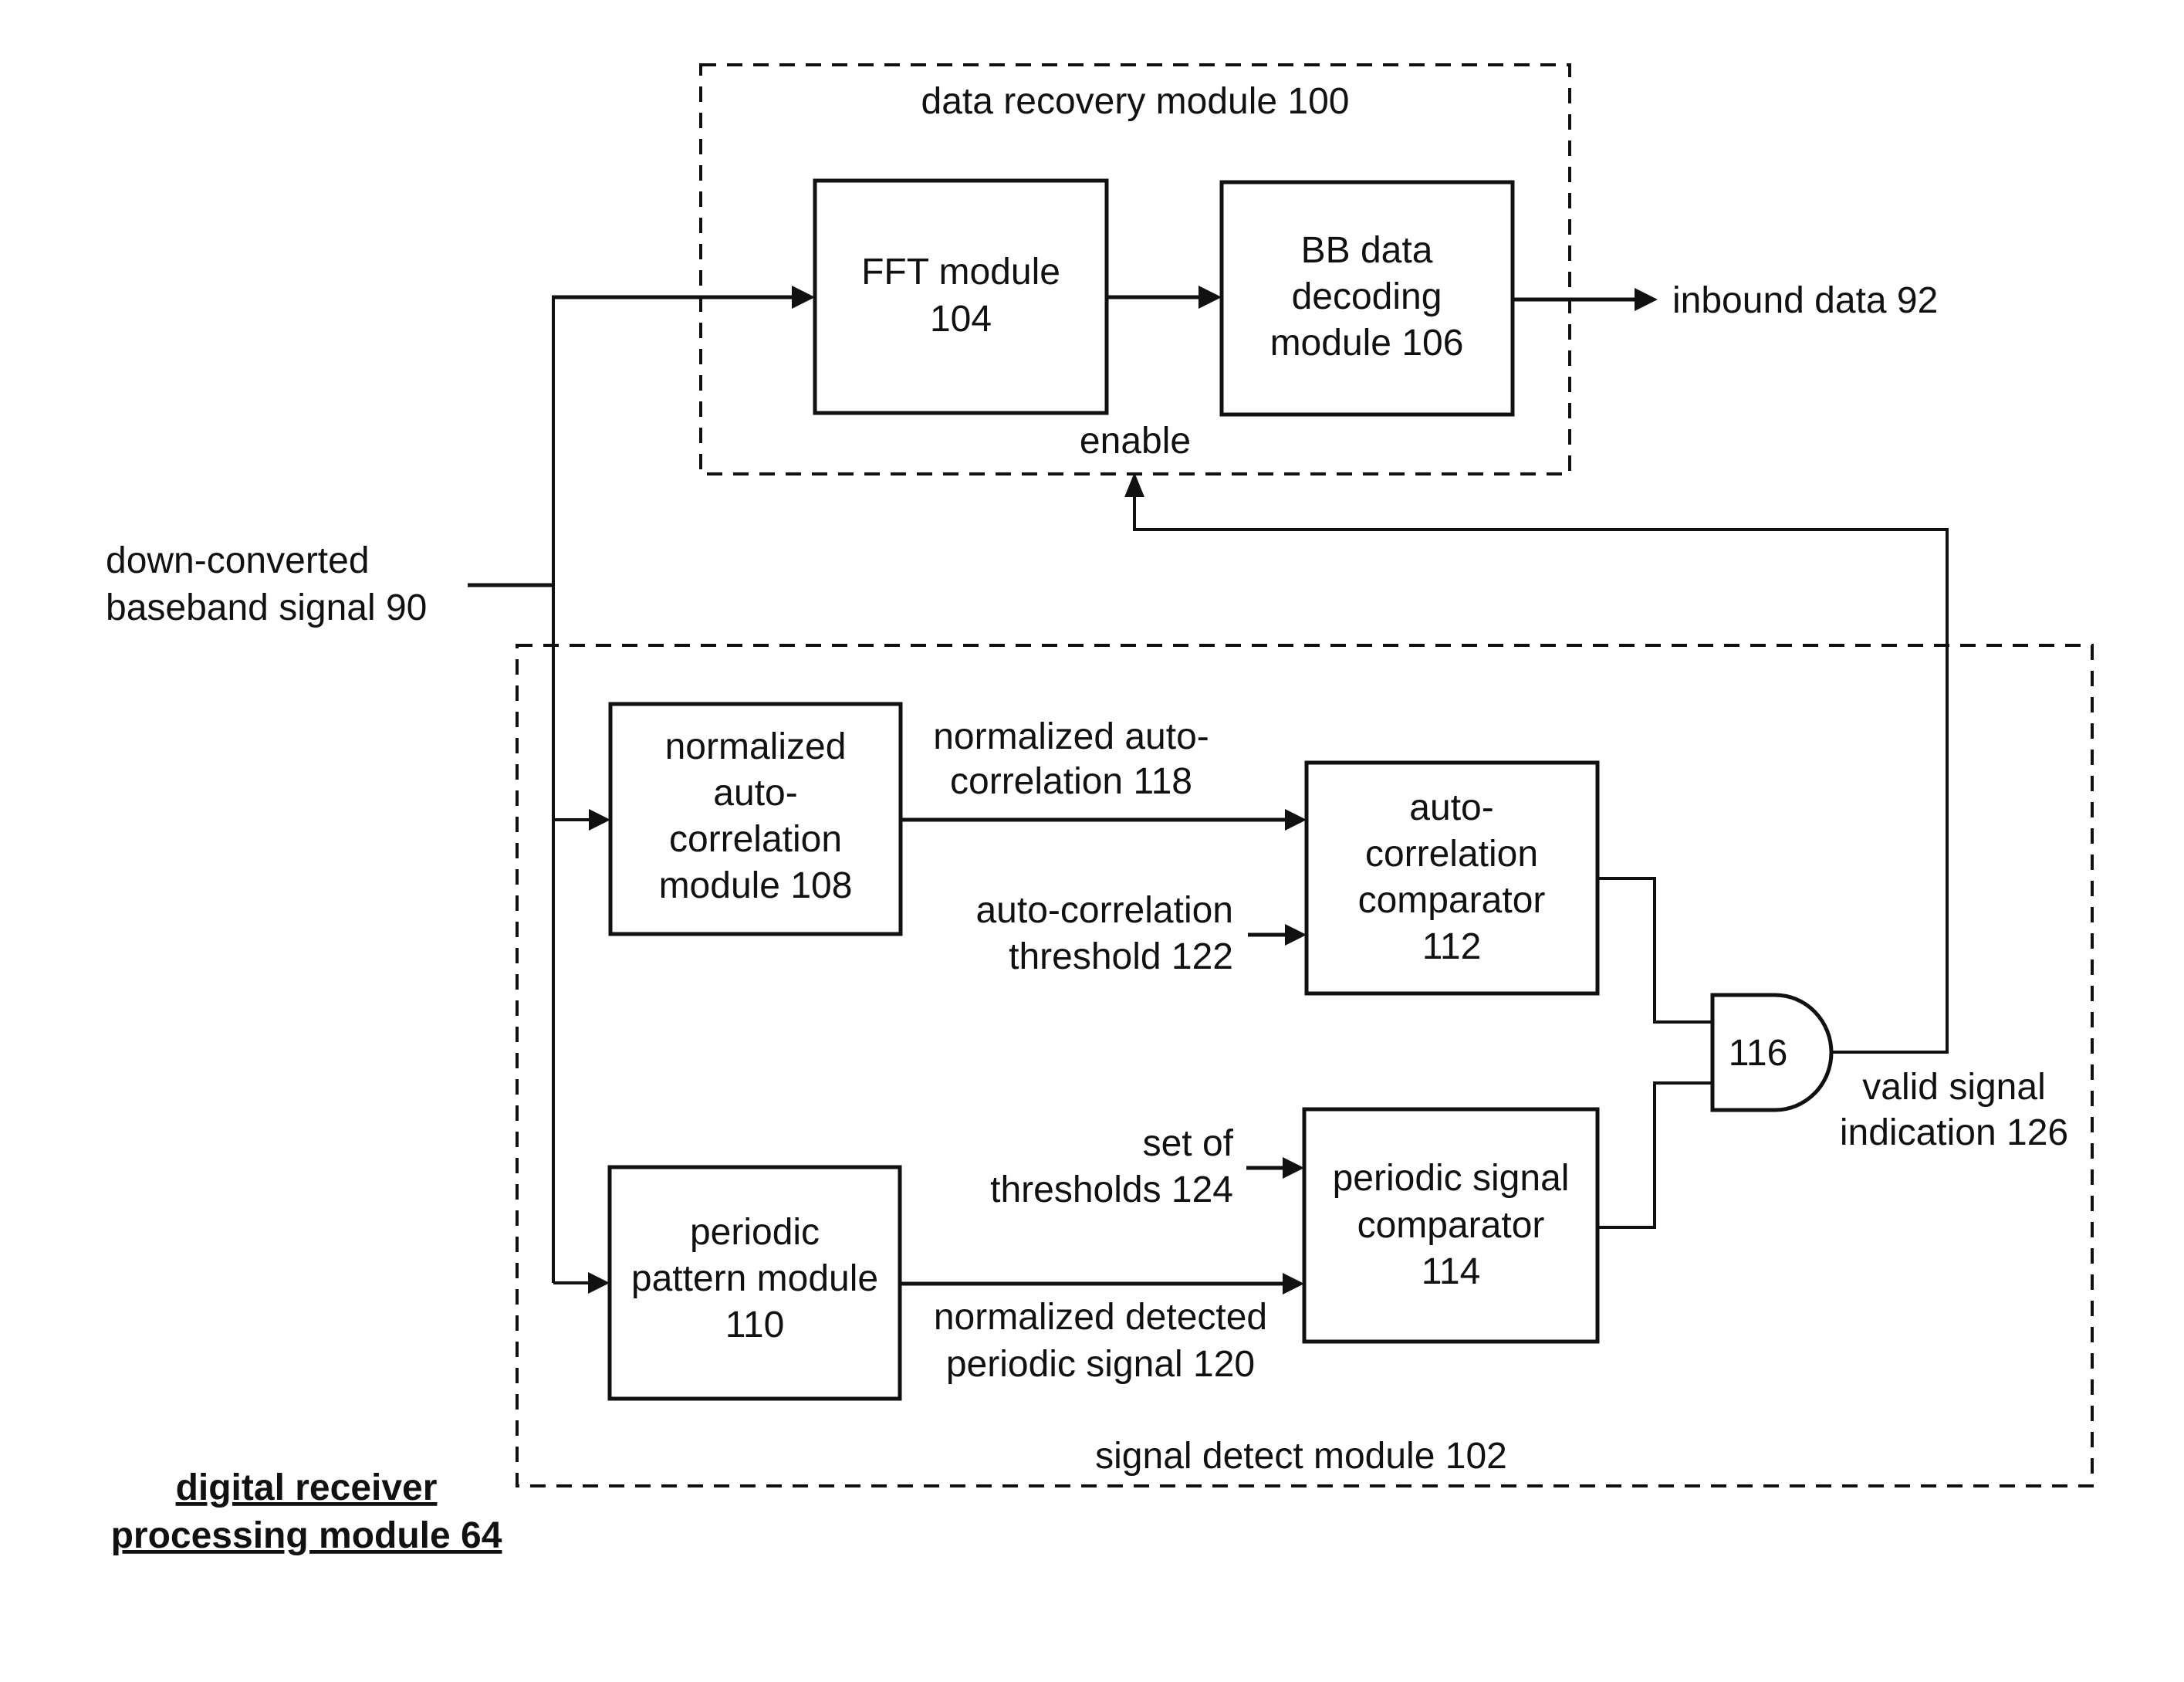 The width and height of the screenshot is (2184, 1682). Describe the element at coordinates (754, 1278) in the screenshot. I see `periodic-pattern-label-line-2: pattern module` at that location.